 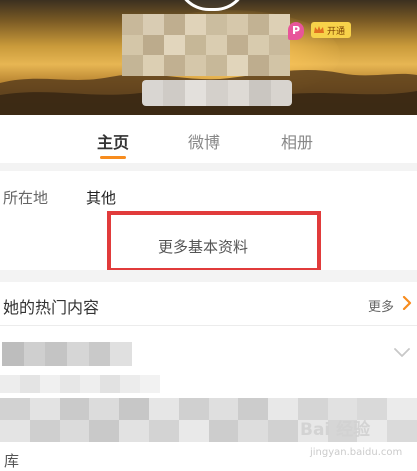 I want to click on location-label: 所在地, so click(x=26, y=198).